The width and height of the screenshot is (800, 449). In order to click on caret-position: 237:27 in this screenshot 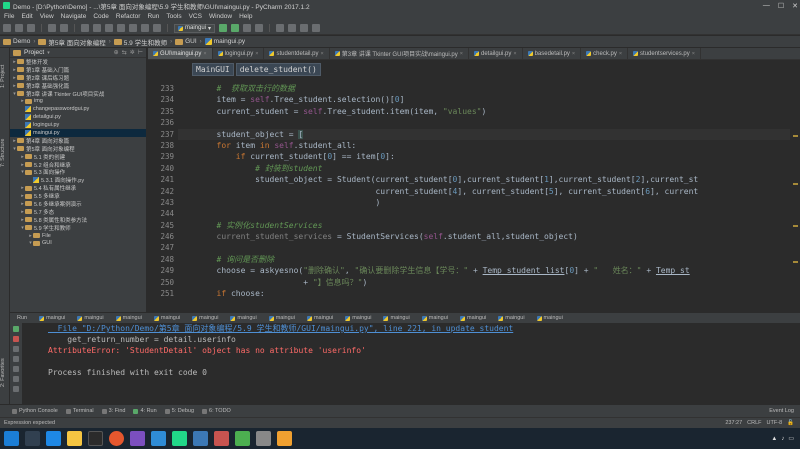, I will do `click(733, 423)`.